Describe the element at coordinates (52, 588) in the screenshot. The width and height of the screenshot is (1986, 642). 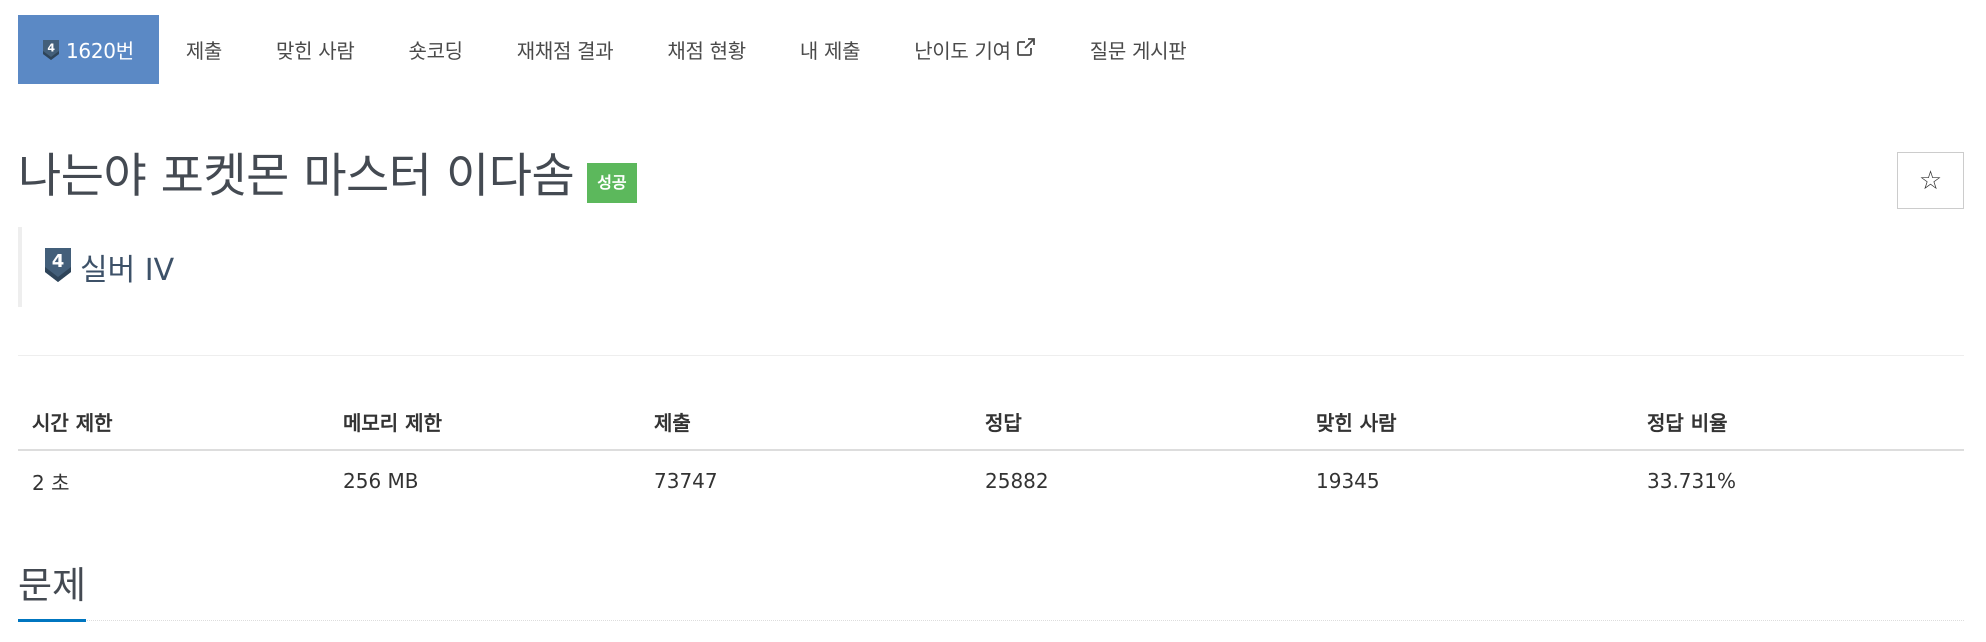
I see `section-title: 문제` at that location.